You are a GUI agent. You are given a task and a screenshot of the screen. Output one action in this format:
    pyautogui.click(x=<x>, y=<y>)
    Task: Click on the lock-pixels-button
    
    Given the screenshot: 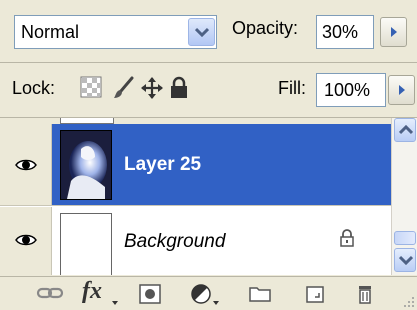 What is the action you would take?
    pyautogui.click(x=124, y=88)
    